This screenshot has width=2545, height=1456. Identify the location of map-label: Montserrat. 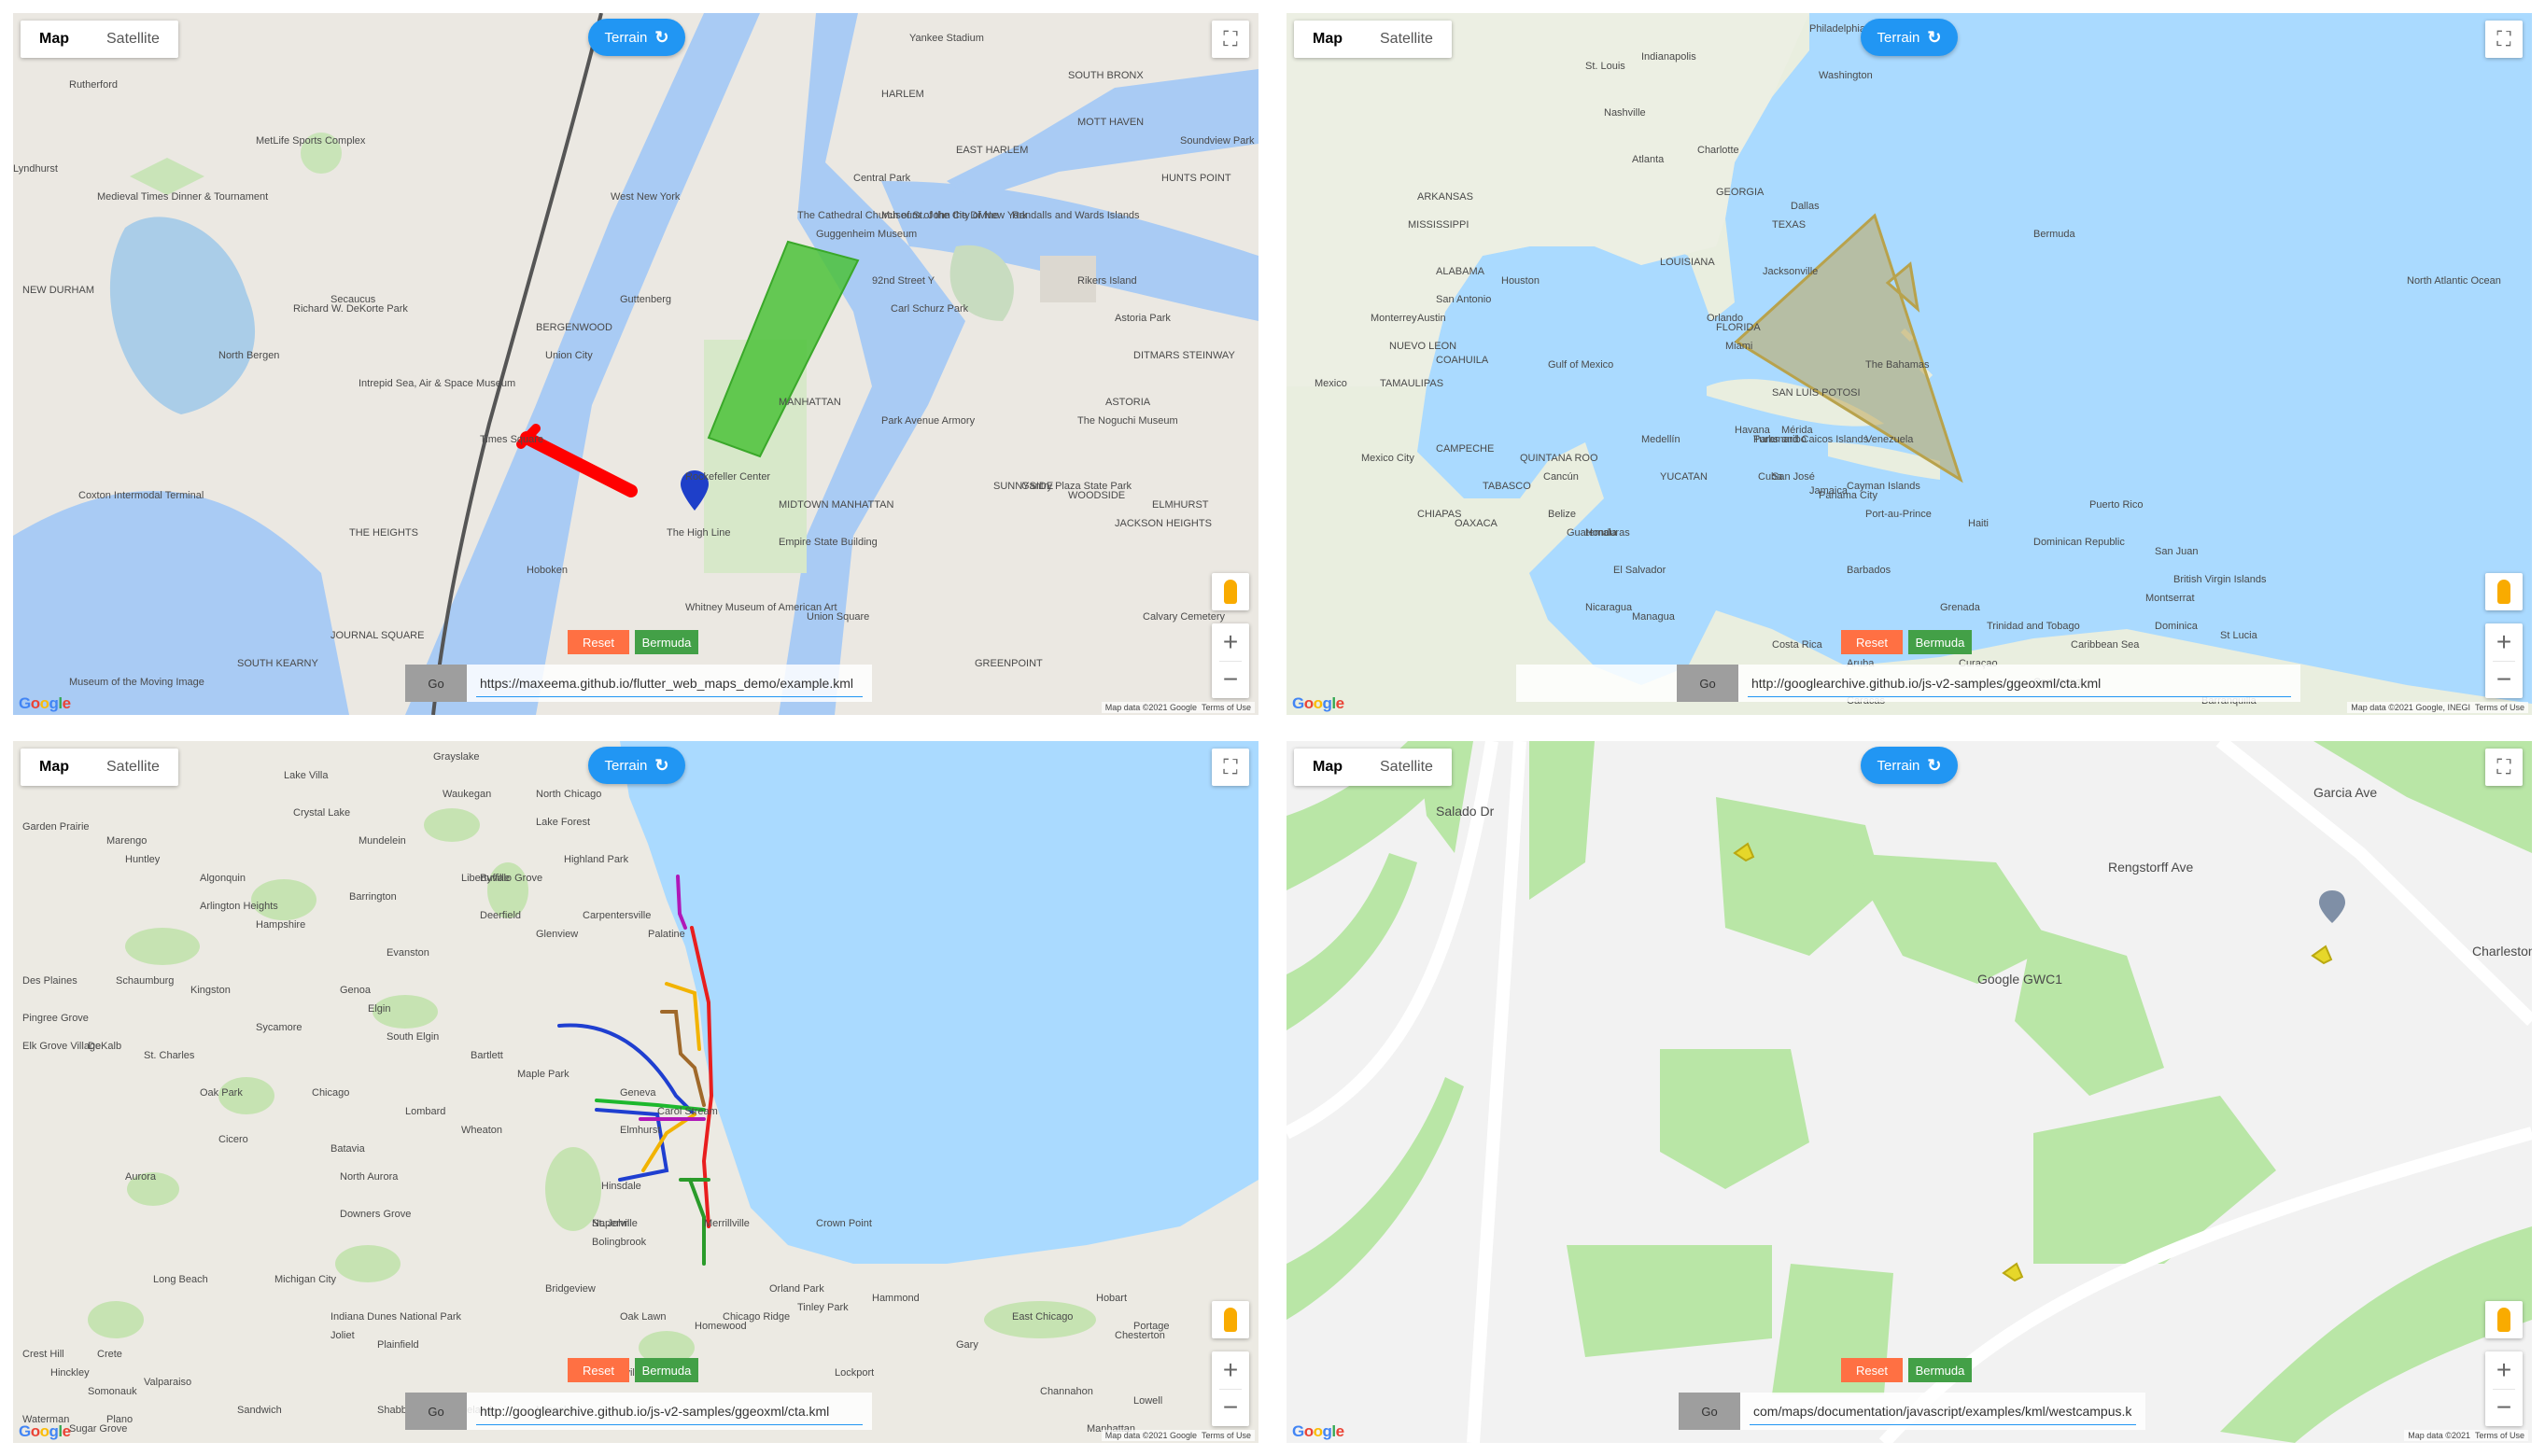
(2170, 598).